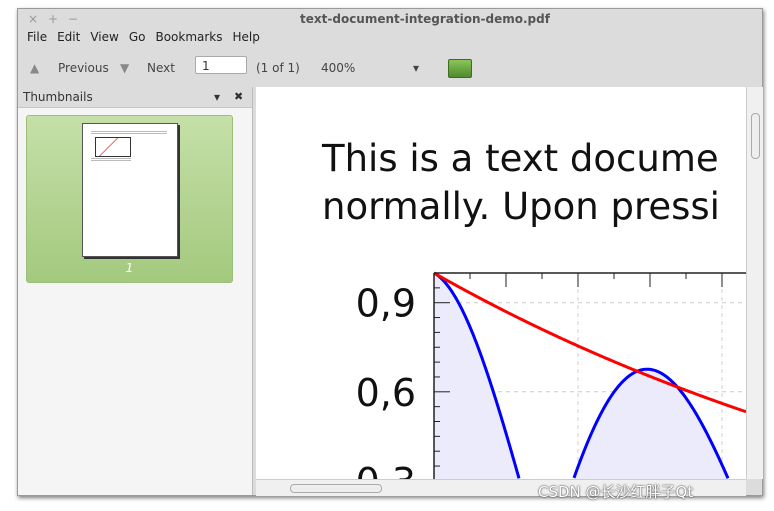 The width and height of the screenshot is (774, 511). I want to click on folder-icon, so click(460, 68).